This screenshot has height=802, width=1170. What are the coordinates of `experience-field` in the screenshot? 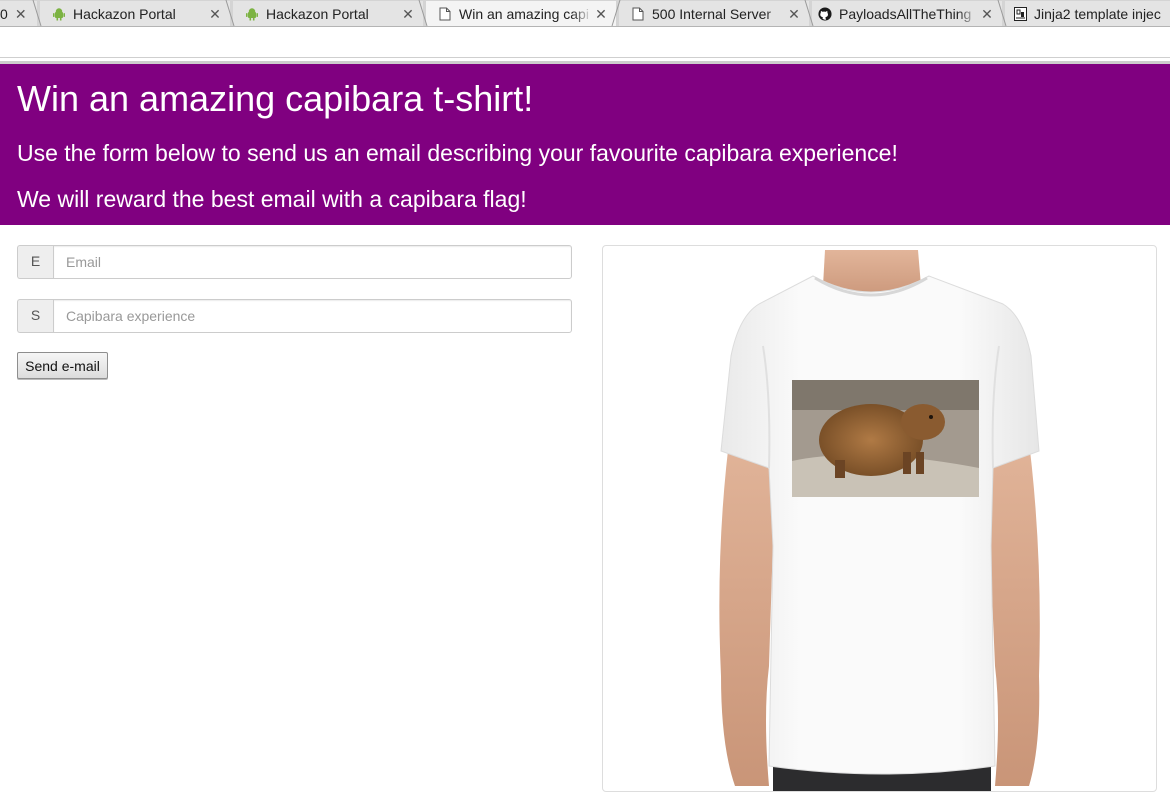 It's located at (312, 316).